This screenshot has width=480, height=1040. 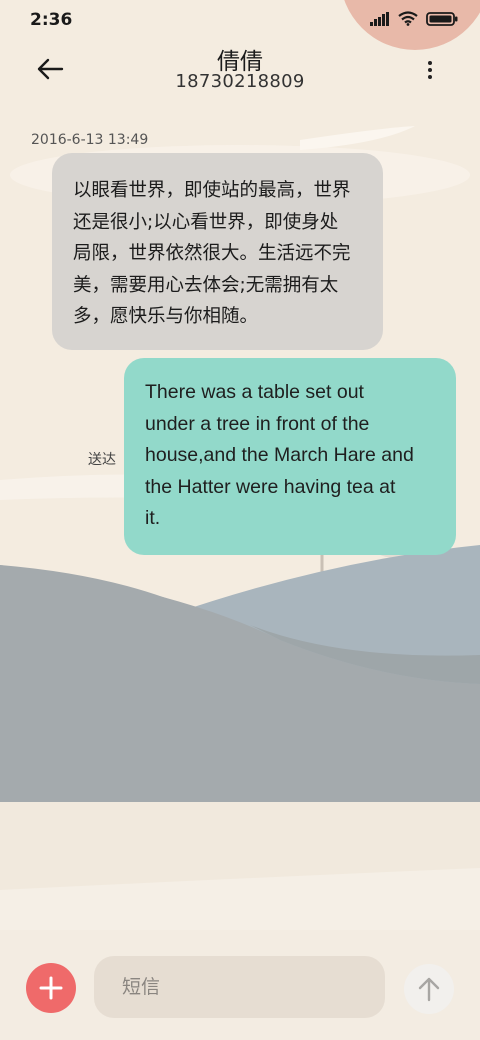 What do you see at coordinates (279, 455) in the screenshot?
I see `message-line: house,and the March Hare and` at bounding box center [279, 455].